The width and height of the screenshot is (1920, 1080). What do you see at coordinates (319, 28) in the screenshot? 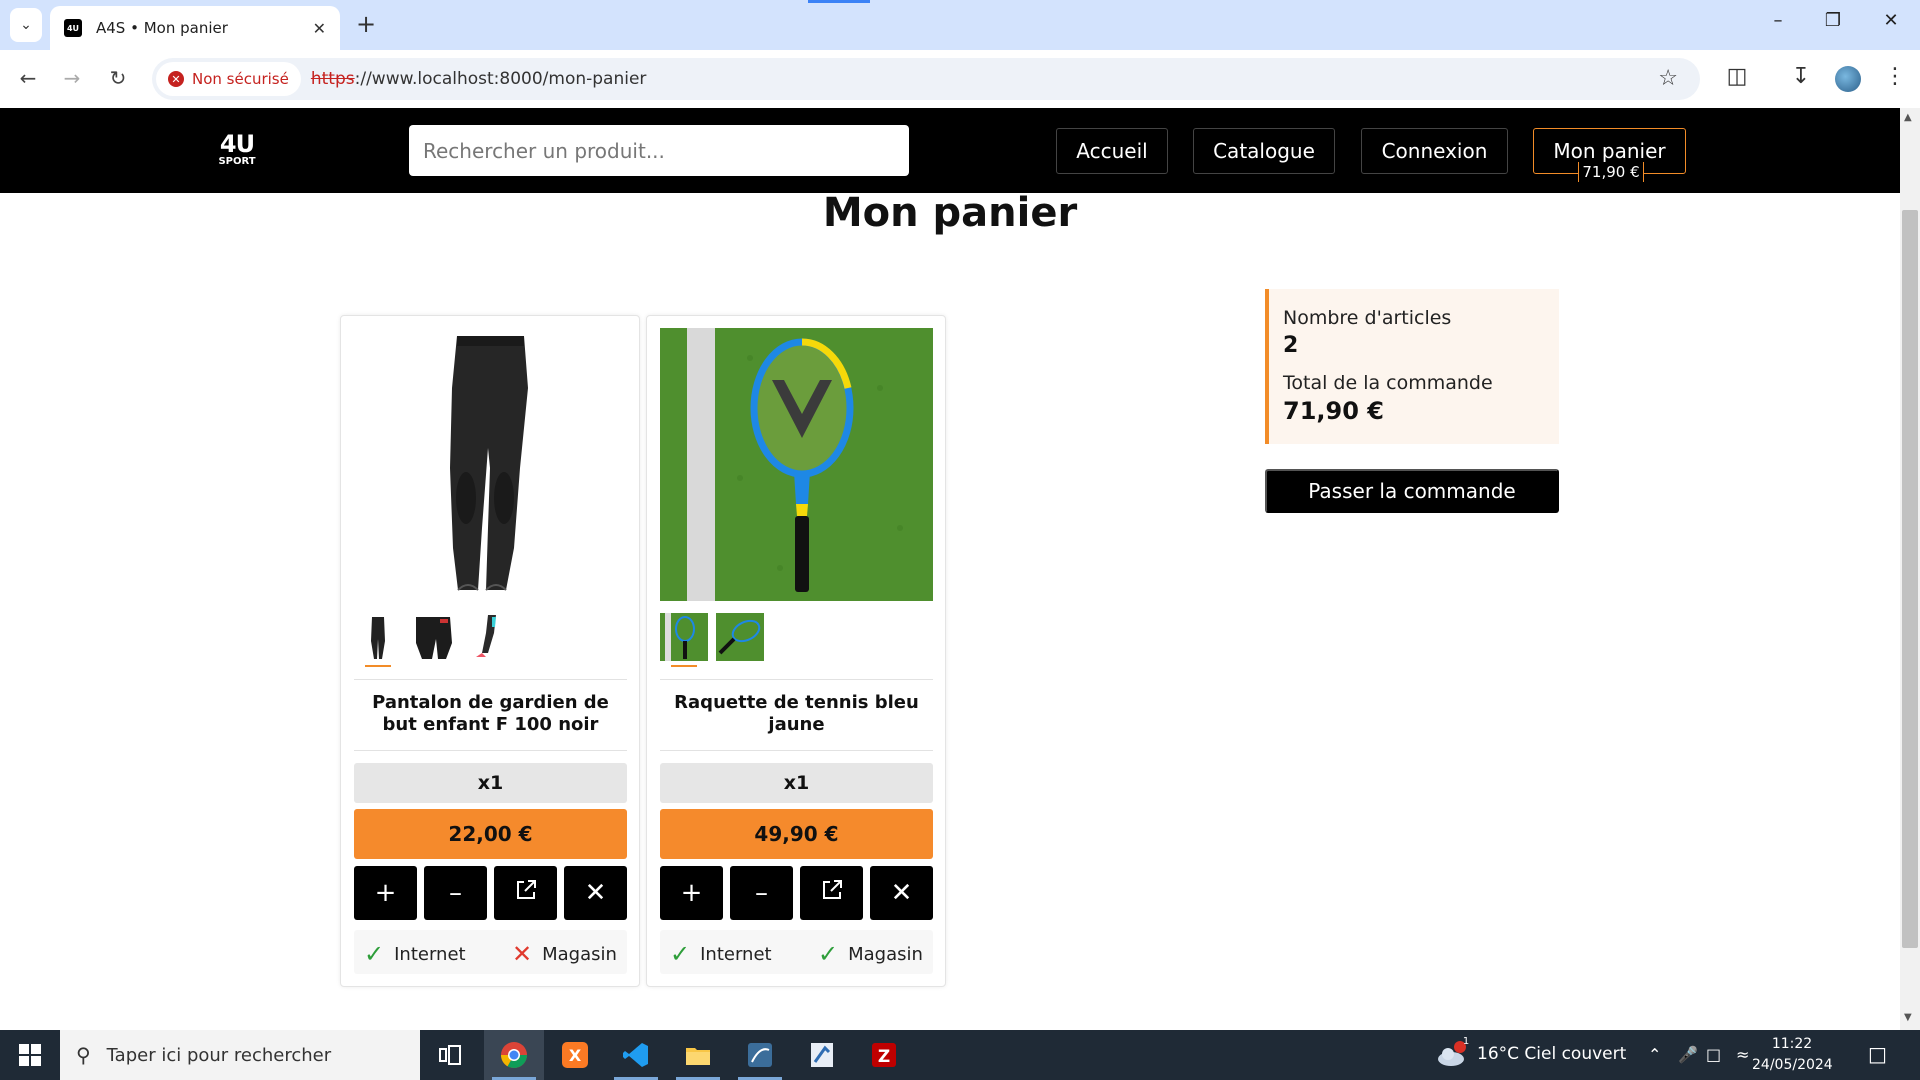
I see `tab-close-icon: ✕` at bounding box center [319, 28].